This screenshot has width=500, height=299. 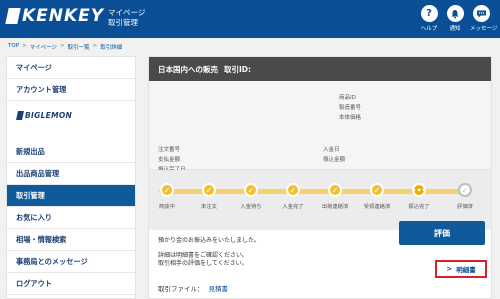 I want to click on order-no-label: 注文番号, so click(x=169, y=150).